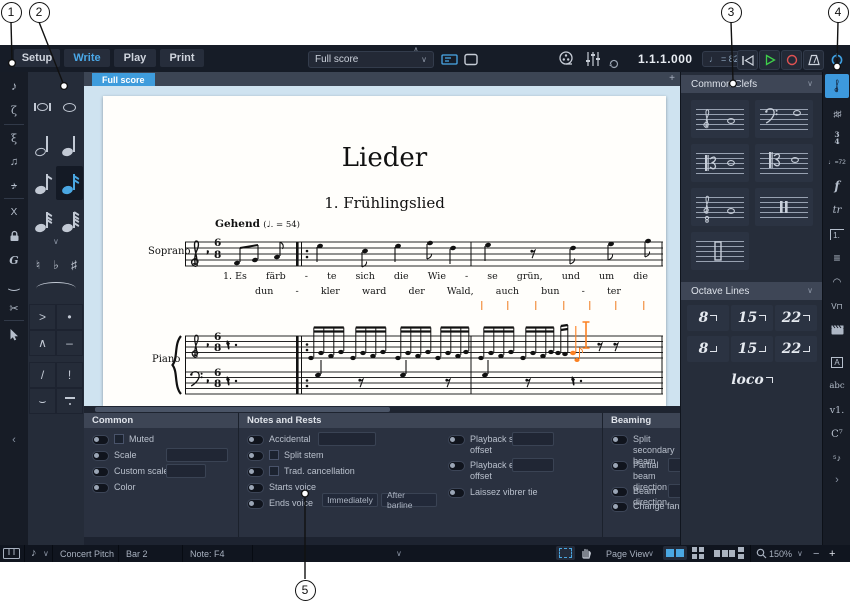 The height and width of the screenshot is (602, 850). What do you see at coordinates (14, 236) in the screenshot?
I see `lock-durations-icon` at bounding box center [14, 236].